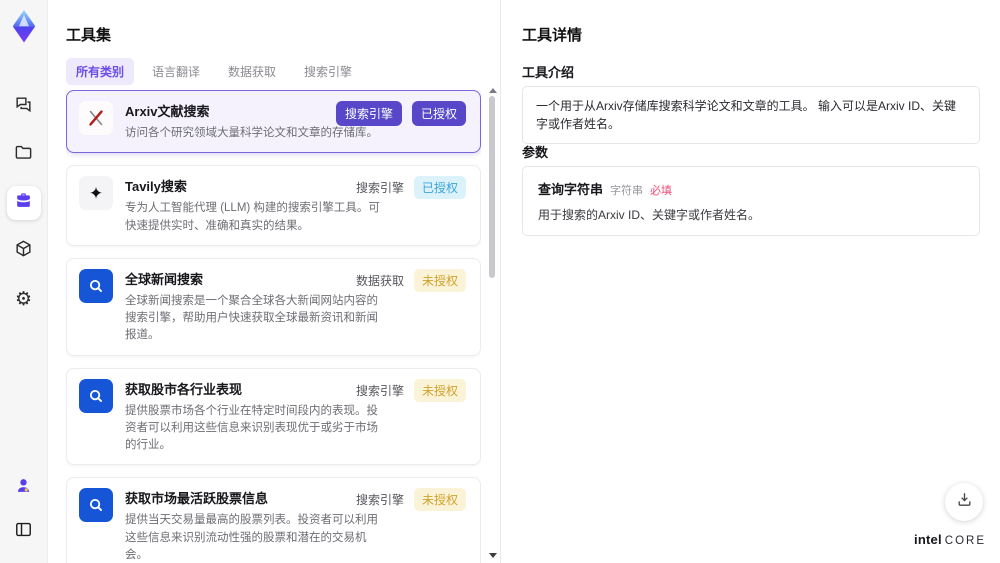 The height and width of the screenshot is (563, 1000). What do you see at coordinates (493, 555) in the screenshot?
I see `scroll-down-icon` at bounding box center [493, 555].